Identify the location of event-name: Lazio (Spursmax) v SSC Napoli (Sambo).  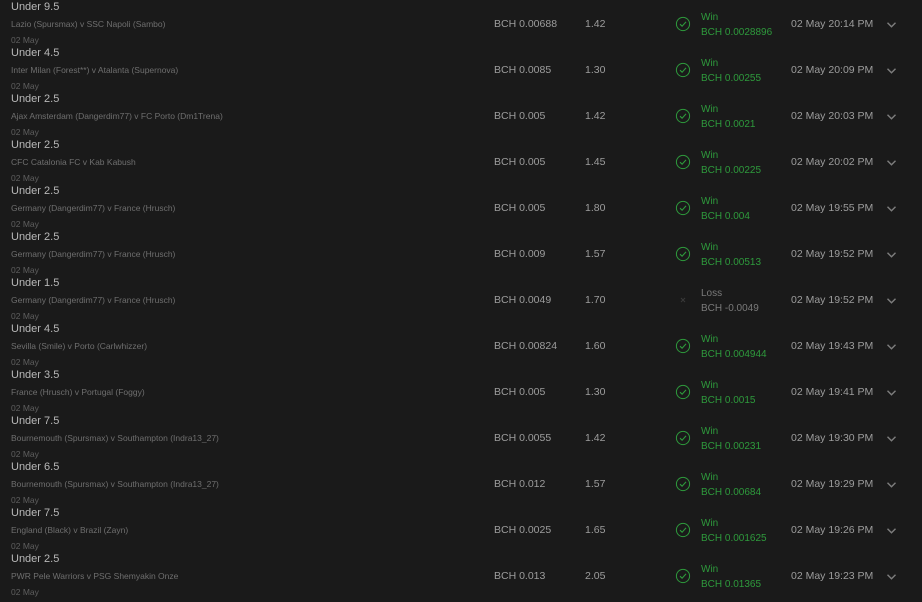
(88, 24).